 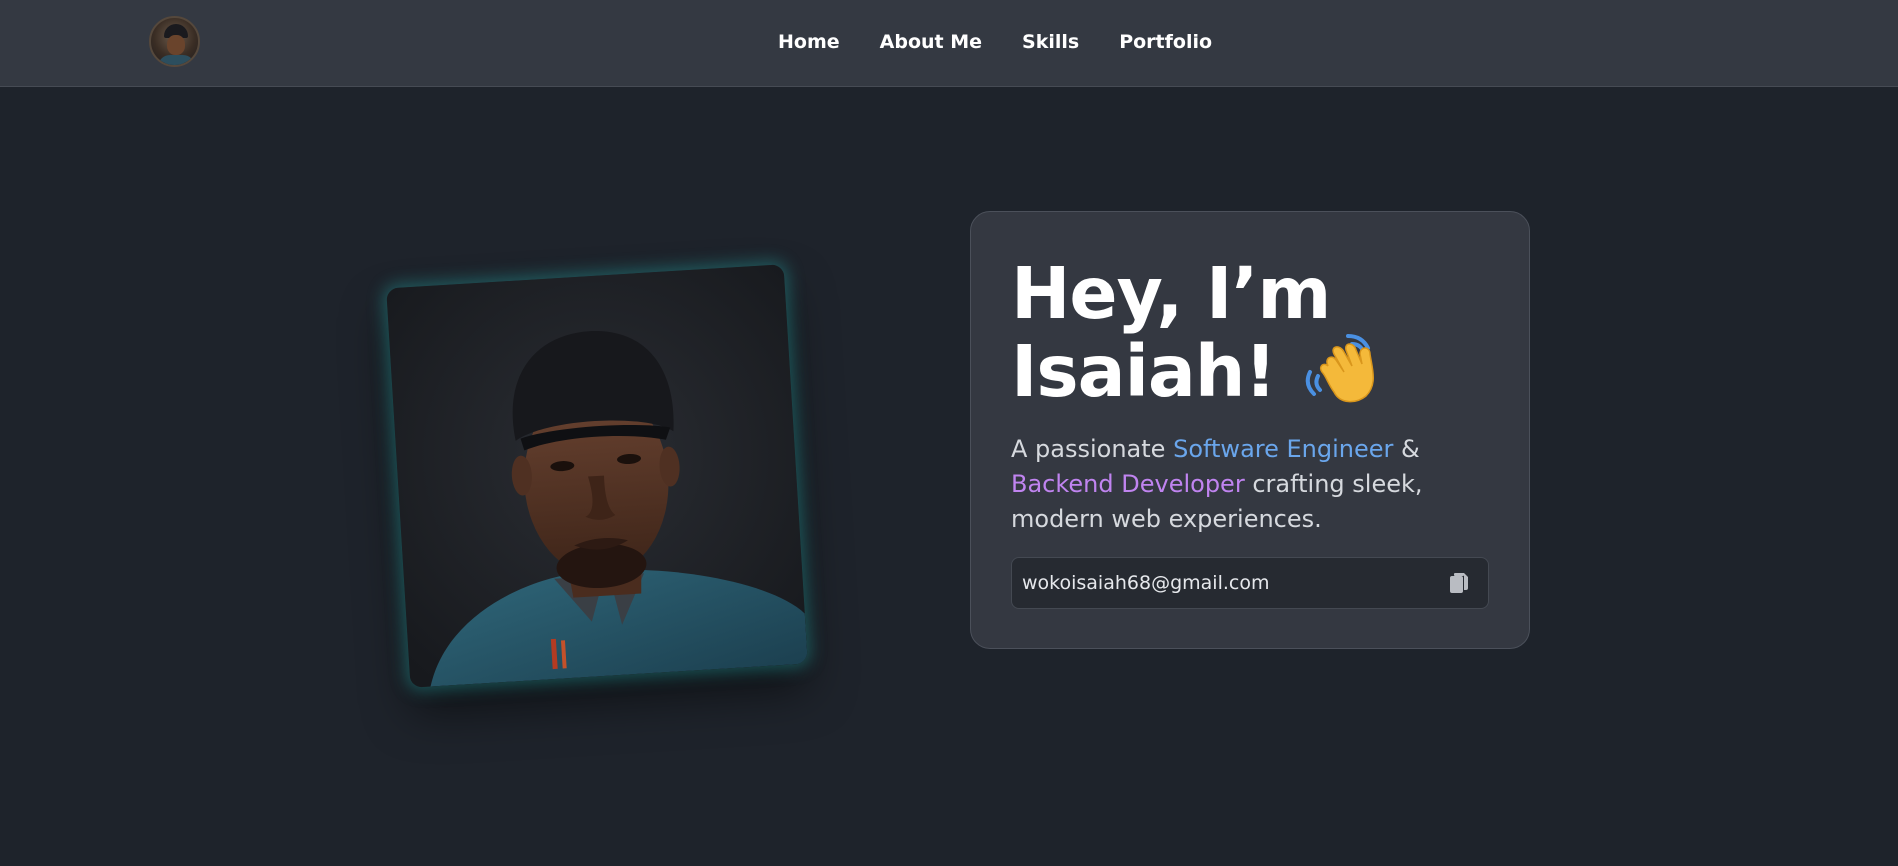 I want to click on nav-link-home: Home, so click(x=809, y=42).